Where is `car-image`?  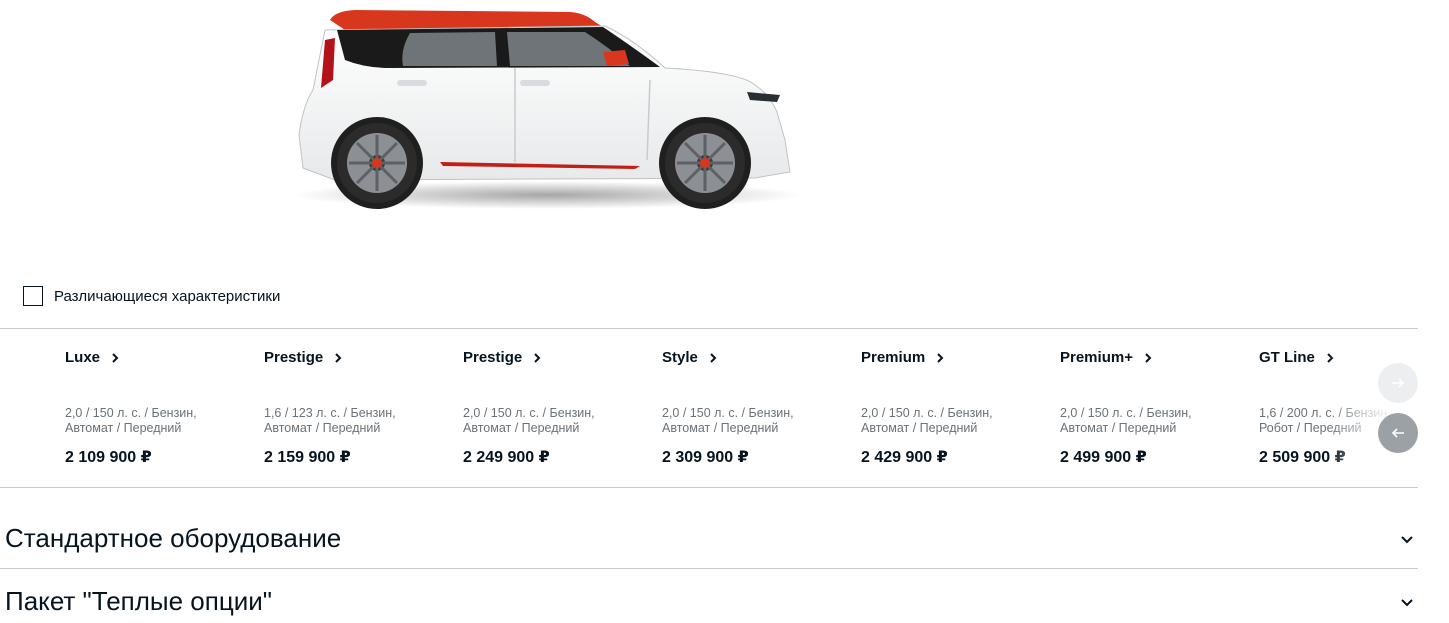
car-image is located at coordinates (557, 112).